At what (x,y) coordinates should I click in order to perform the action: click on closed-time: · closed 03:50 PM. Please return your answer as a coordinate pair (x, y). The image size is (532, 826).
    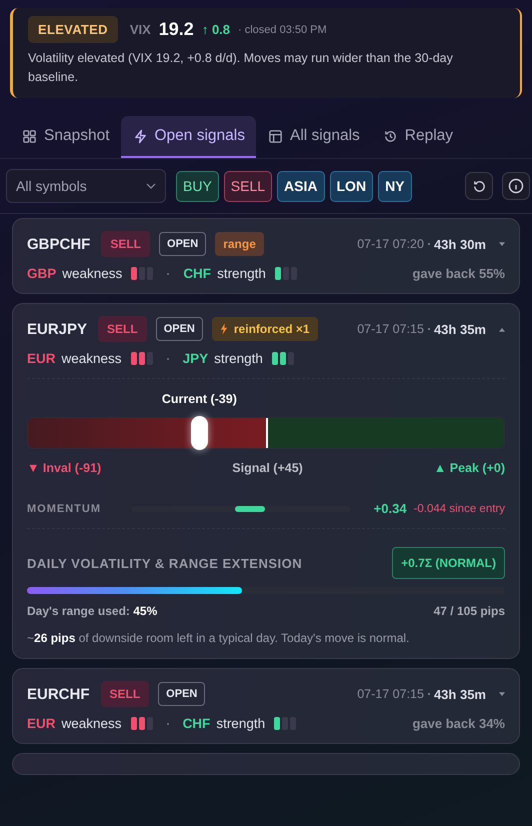
    Looking at the image, I should click on (282, 30).